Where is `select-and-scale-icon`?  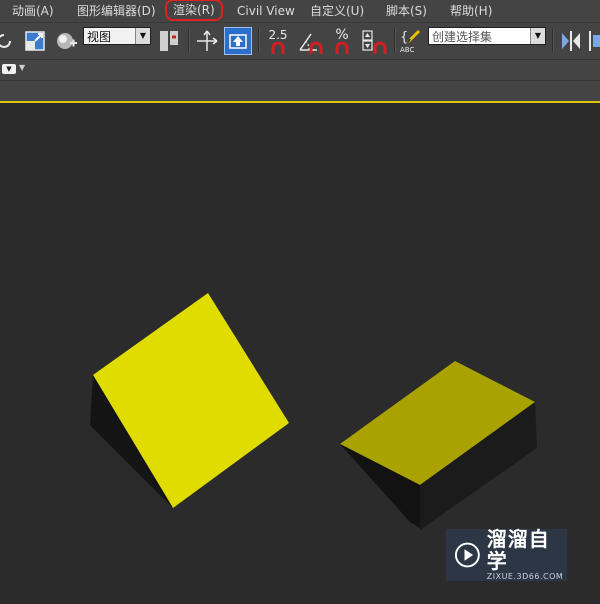 select-and-scale-icon is located at coordinates (35, 41).